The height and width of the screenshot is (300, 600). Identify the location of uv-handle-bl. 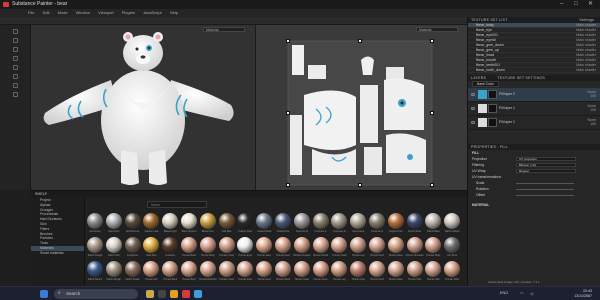
(288, 185).